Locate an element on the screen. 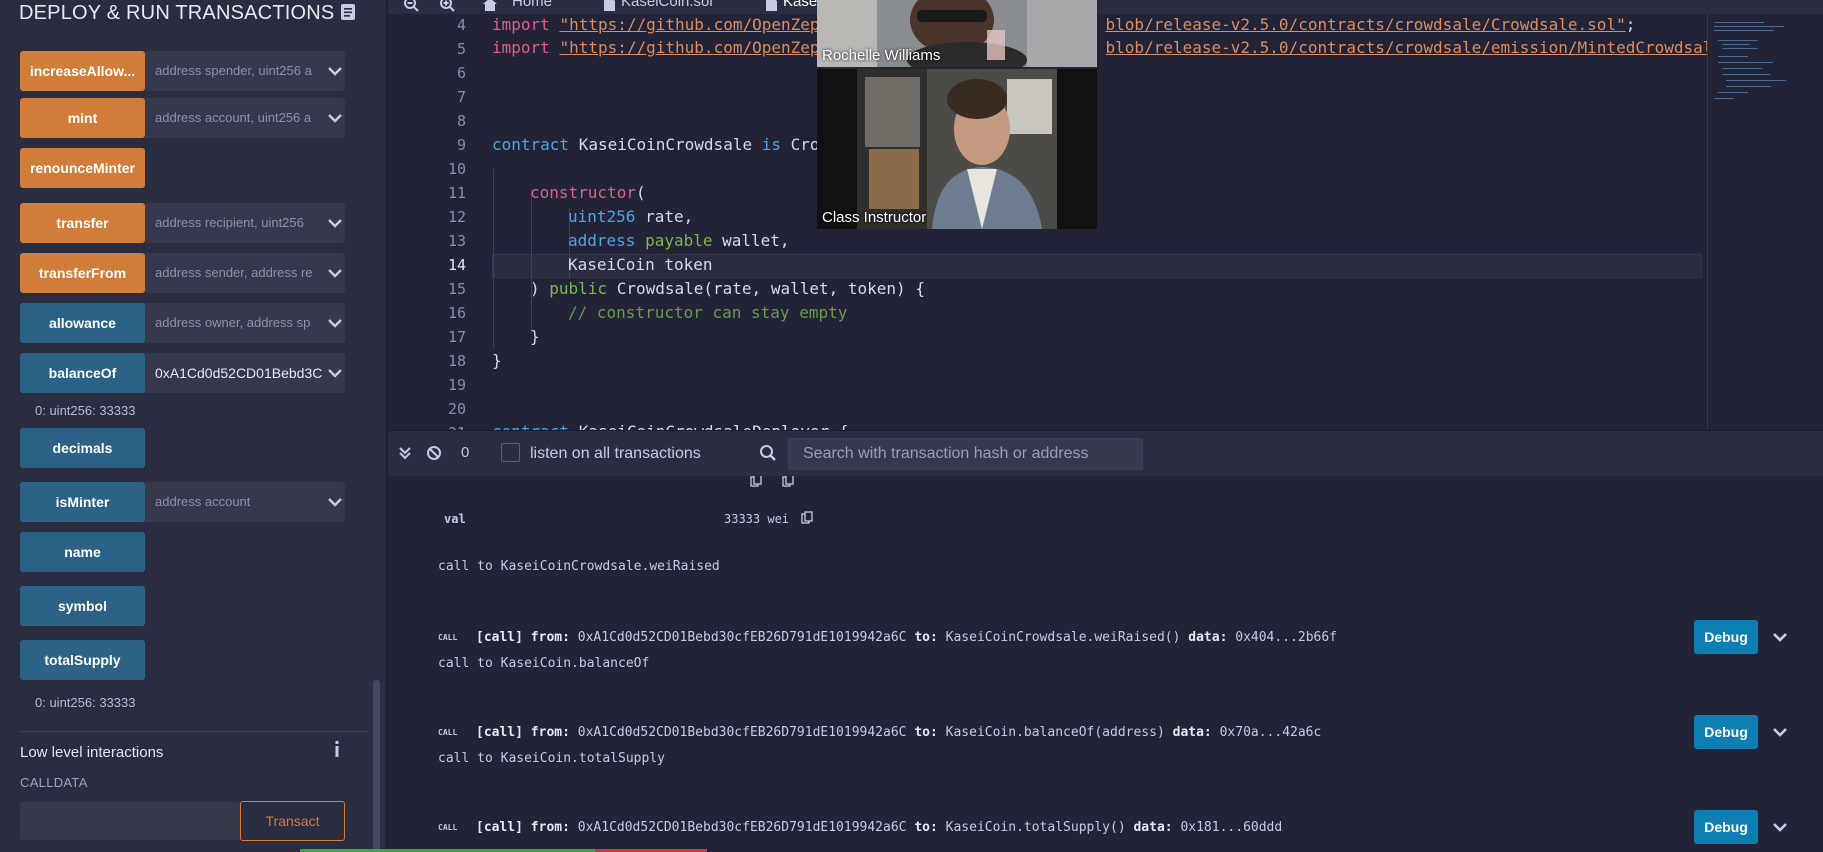 The width and height of the screenshot is (1823, 852). panel-scrollbar is located at coordinates (376, 766).